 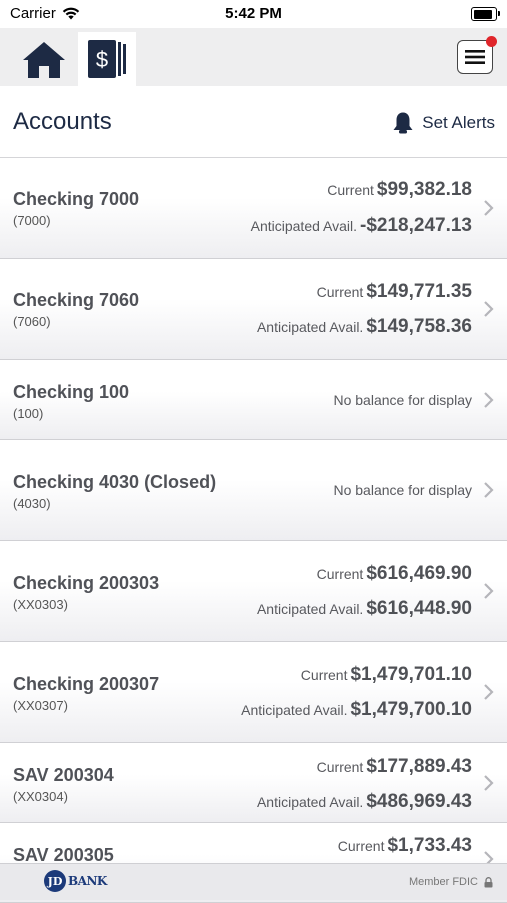 What do you see at coordinates (491, 41) in the screenshot?
I see `notification-badge` at bounding box center [491, 41].